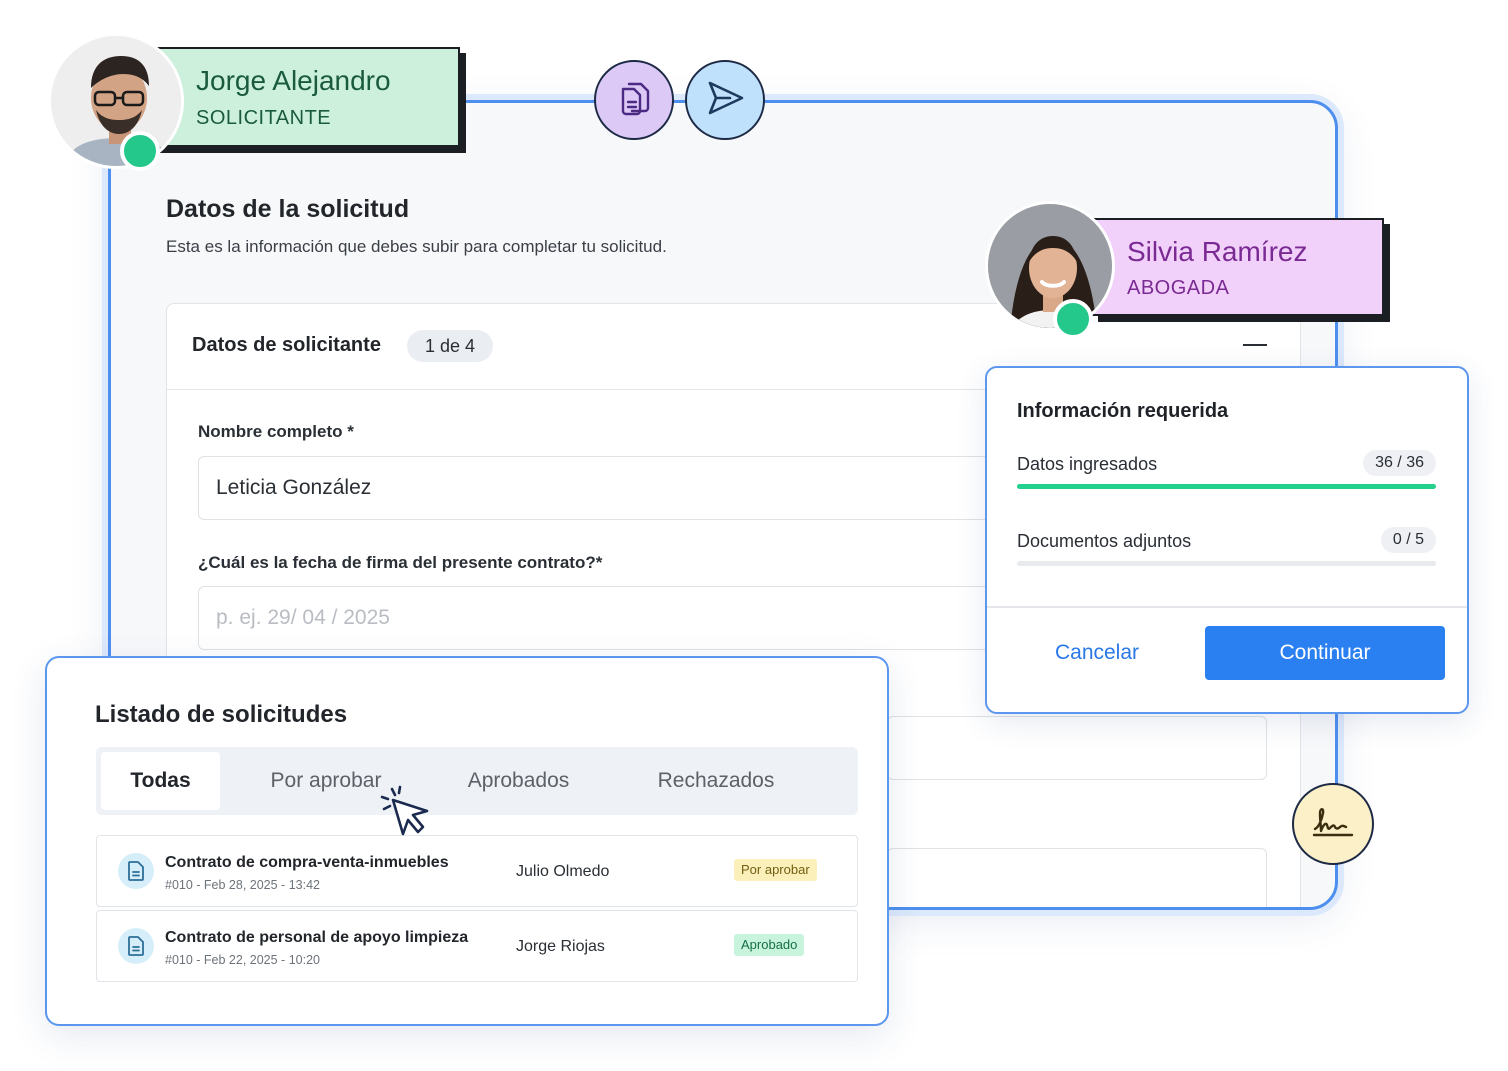 This screenshot has height=1071, width=1508. What do you see at coordinates (1050, 266) in the screenshot?
I see `lawyer-avatar` at bounding box center [1050, 266].